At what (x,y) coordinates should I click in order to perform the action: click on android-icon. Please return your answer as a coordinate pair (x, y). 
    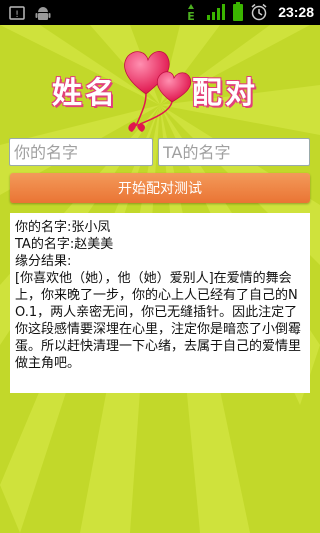
    Looking at the image, I should click on (43, 13).